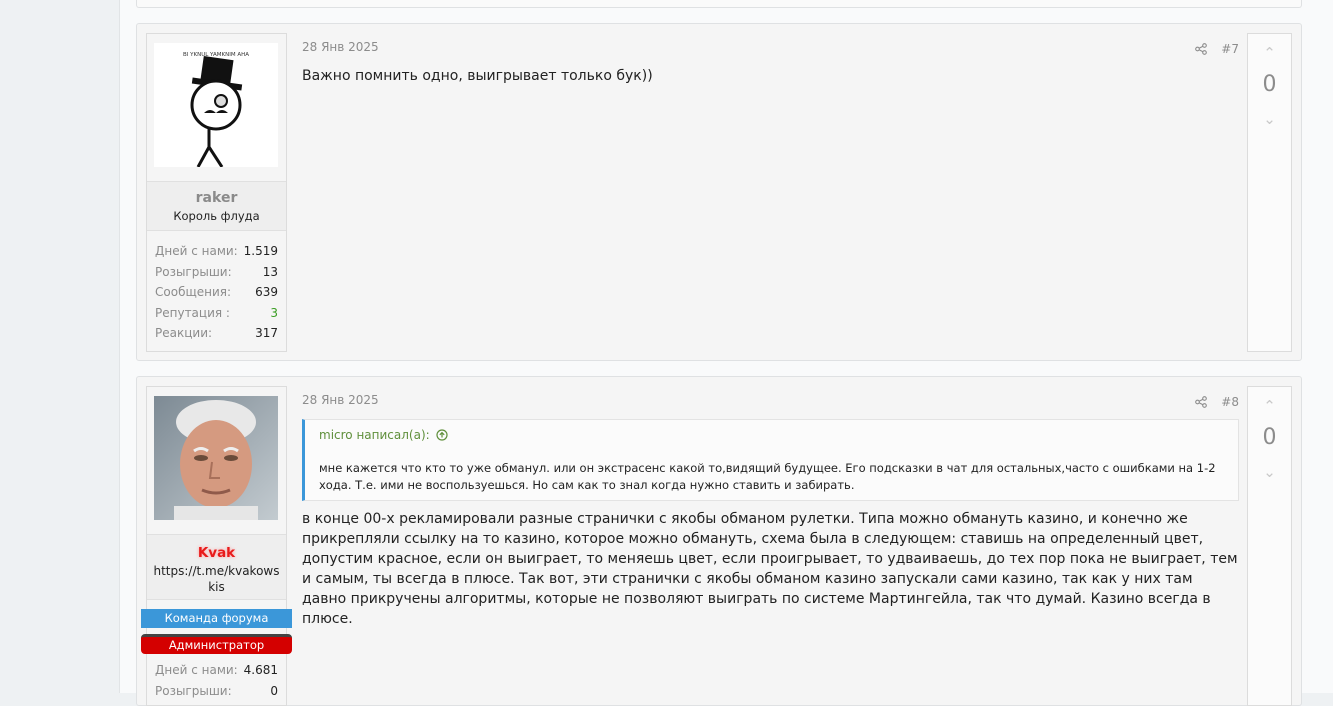 The image size is (1333, 706). Describe the element at coordinates (216, 579) in the screenshot. I see `user-subtitle: https://t.me/kvakowskis` at that location.